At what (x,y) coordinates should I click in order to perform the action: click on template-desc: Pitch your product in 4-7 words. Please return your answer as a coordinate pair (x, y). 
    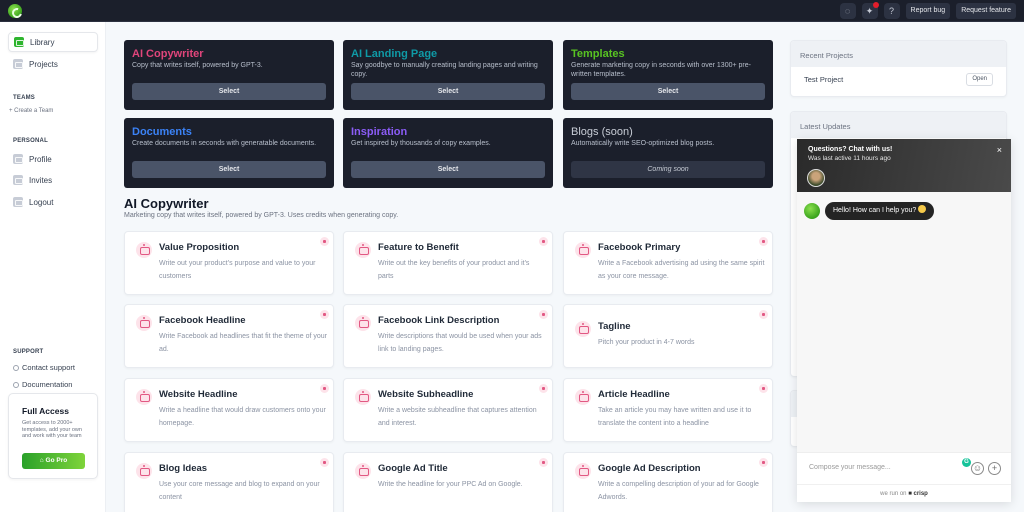
    Looking at the image, I should click on (646, 342).